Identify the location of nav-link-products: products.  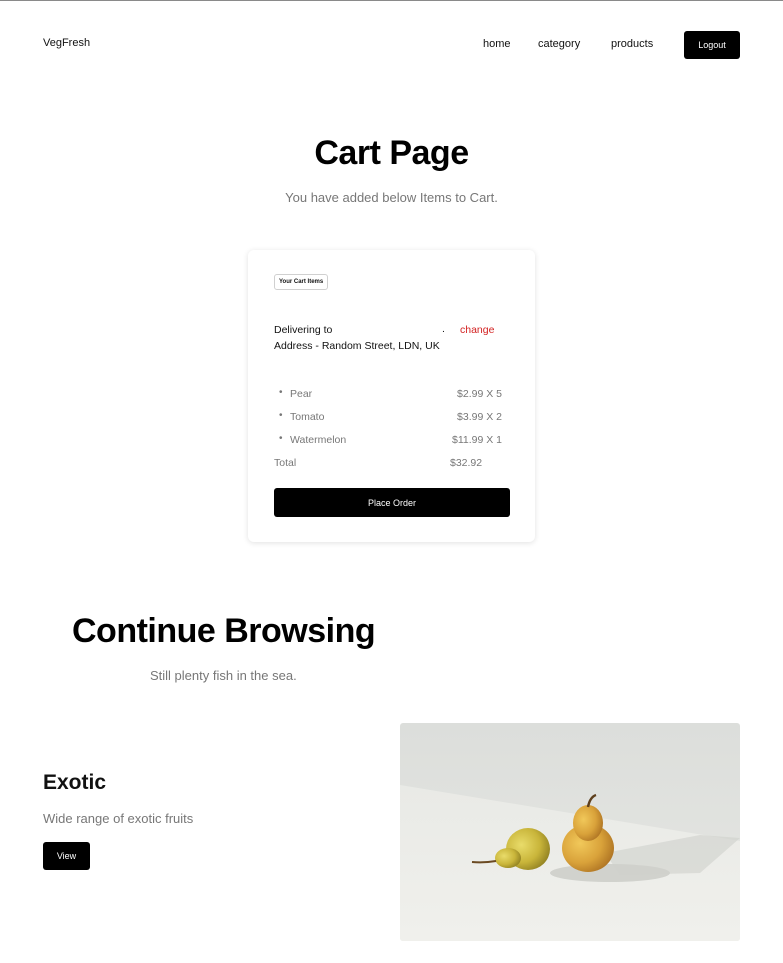
(632, 44).